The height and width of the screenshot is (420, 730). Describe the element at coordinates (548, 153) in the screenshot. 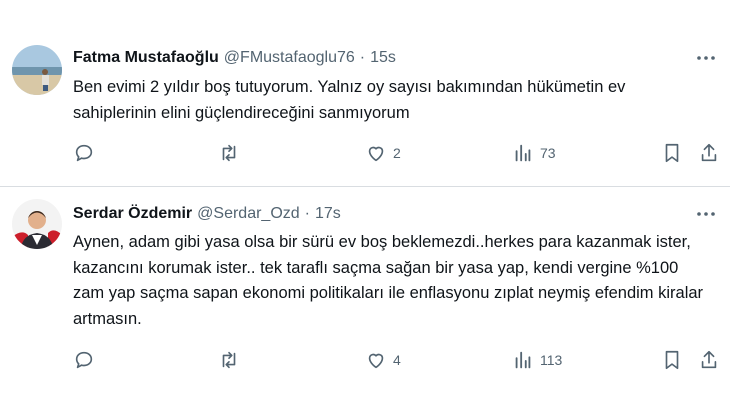

I see `view-count: 73` at that location.